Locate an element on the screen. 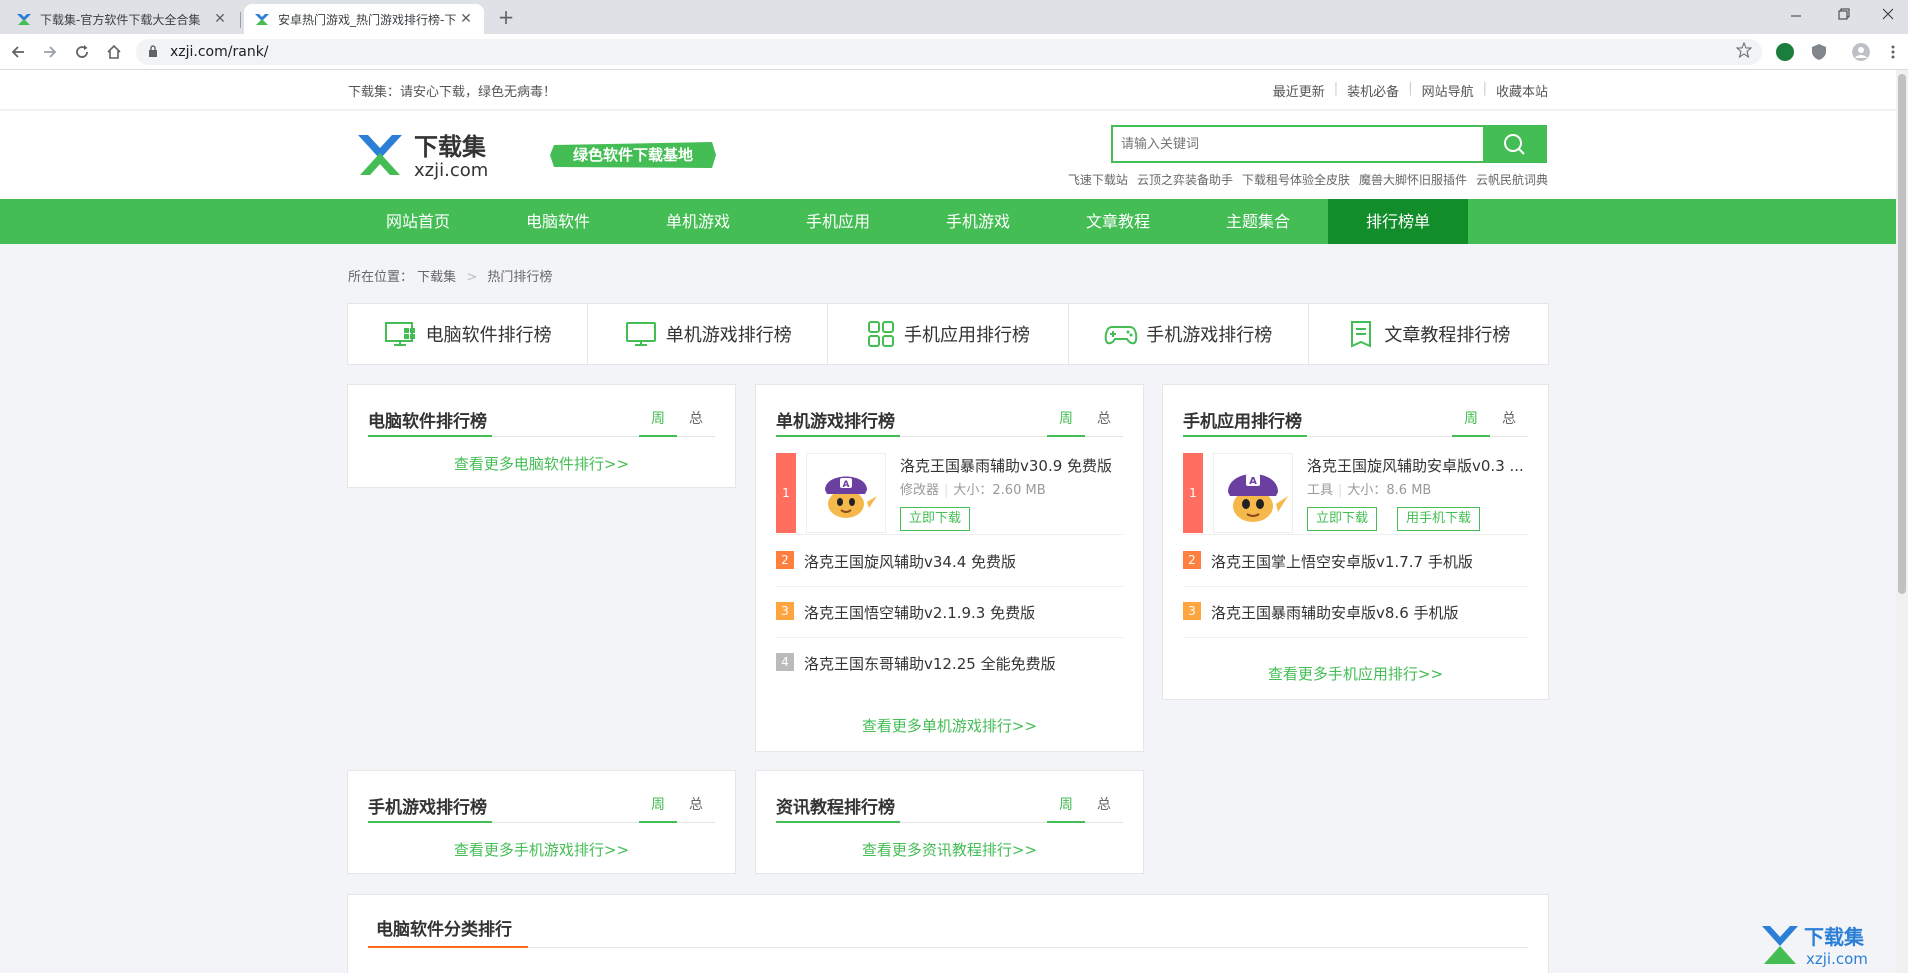 The height and width of the screenshot is (973, 1908). breadcrumb-home: 下载集 is located at coordinates (436, 277).